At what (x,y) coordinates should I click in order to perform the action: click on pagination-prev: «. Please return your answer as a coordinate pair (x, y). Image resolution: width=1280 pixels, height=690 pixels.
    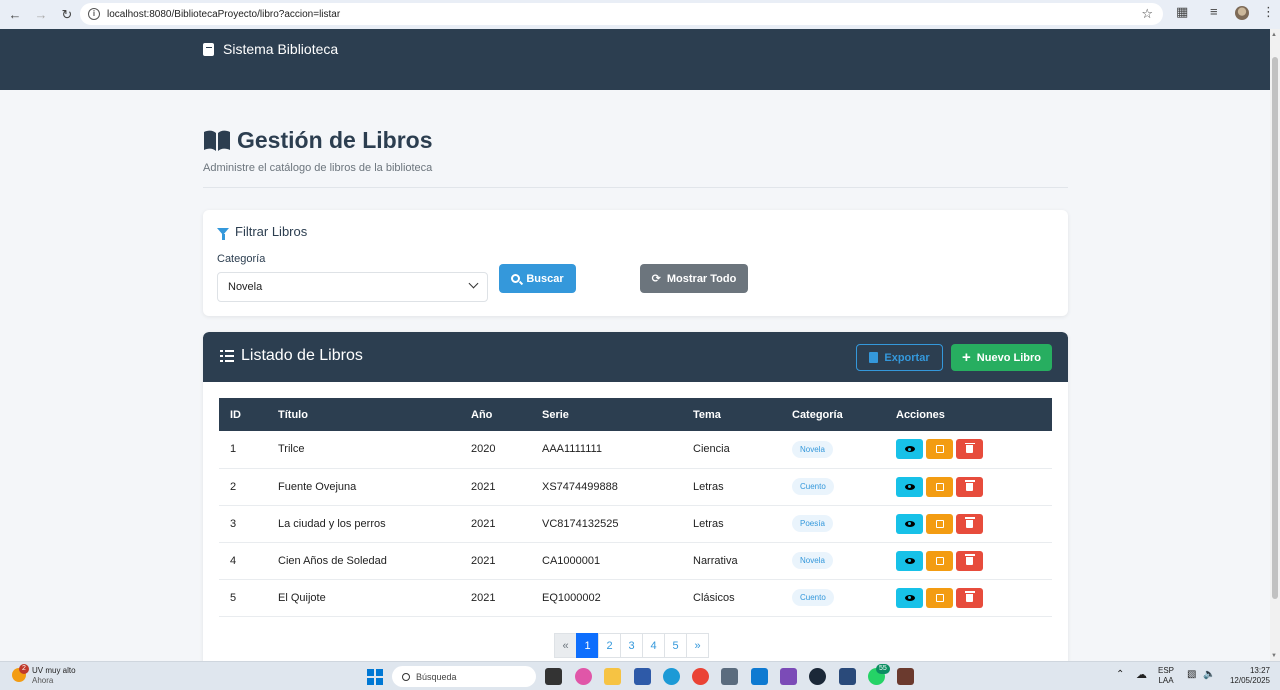
    Looking at the image, I should click on (565, 645).